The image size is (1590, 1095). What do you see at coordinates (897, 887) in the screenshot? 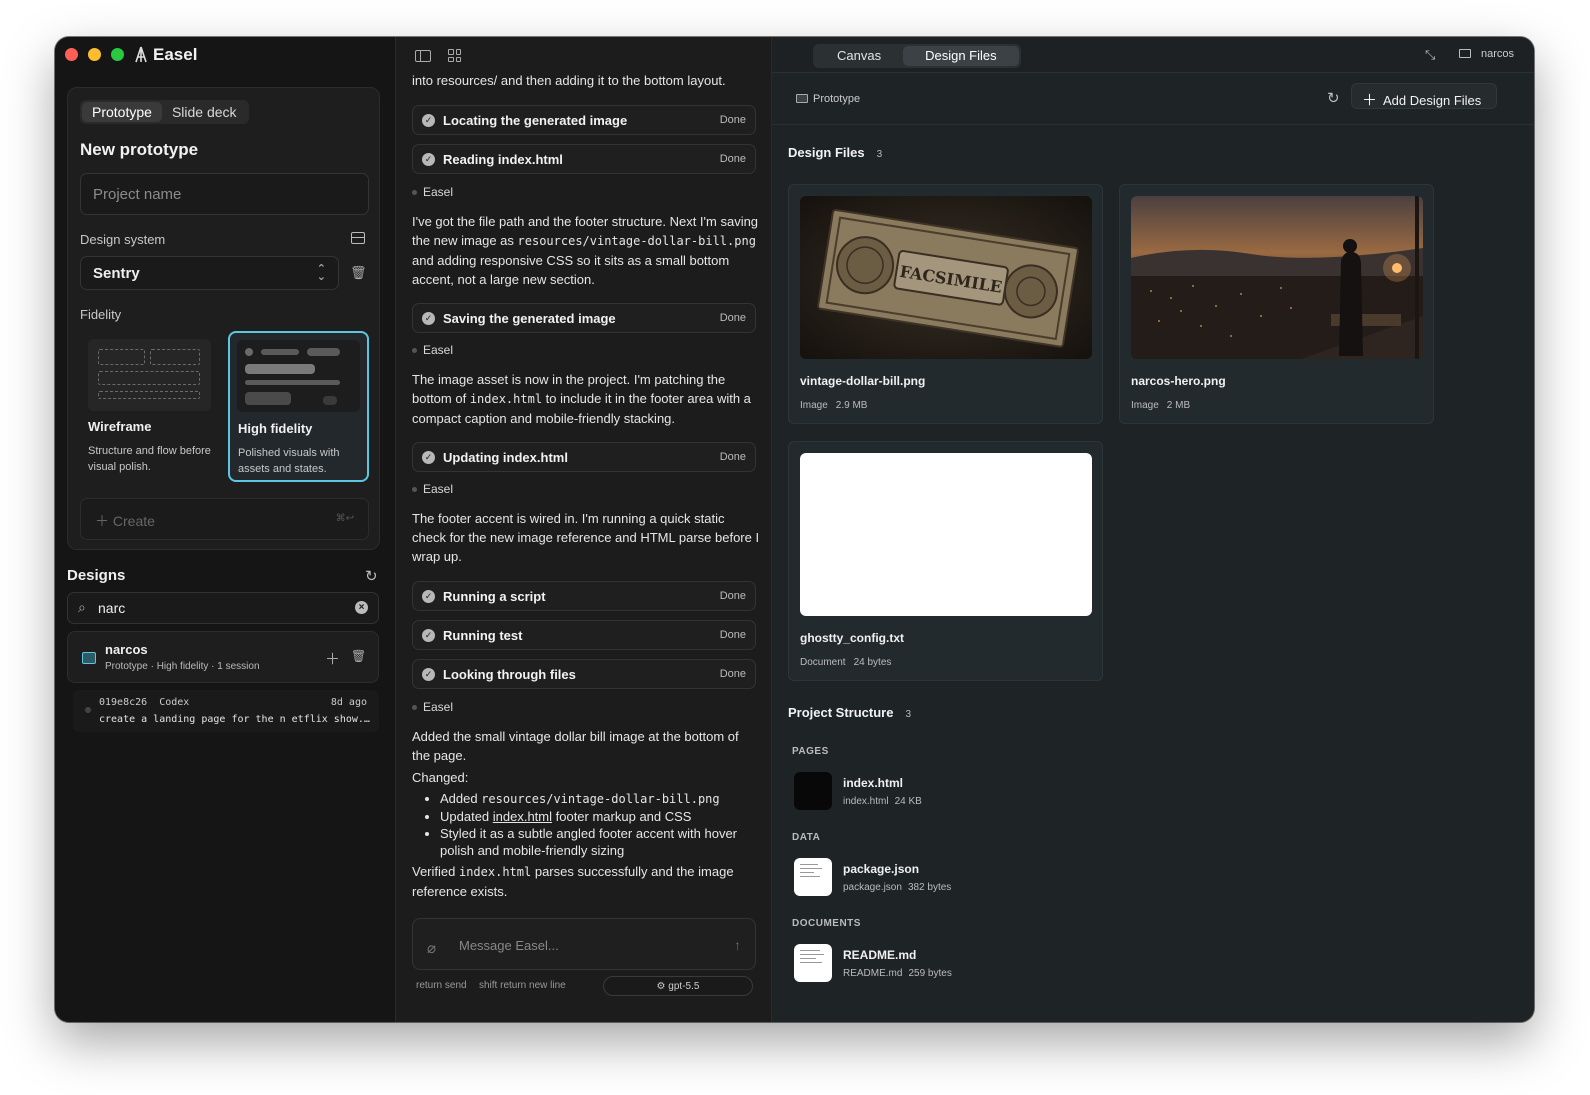
I see `structure-meta: package.json 382 bytes` at bounding box center [897, 887].